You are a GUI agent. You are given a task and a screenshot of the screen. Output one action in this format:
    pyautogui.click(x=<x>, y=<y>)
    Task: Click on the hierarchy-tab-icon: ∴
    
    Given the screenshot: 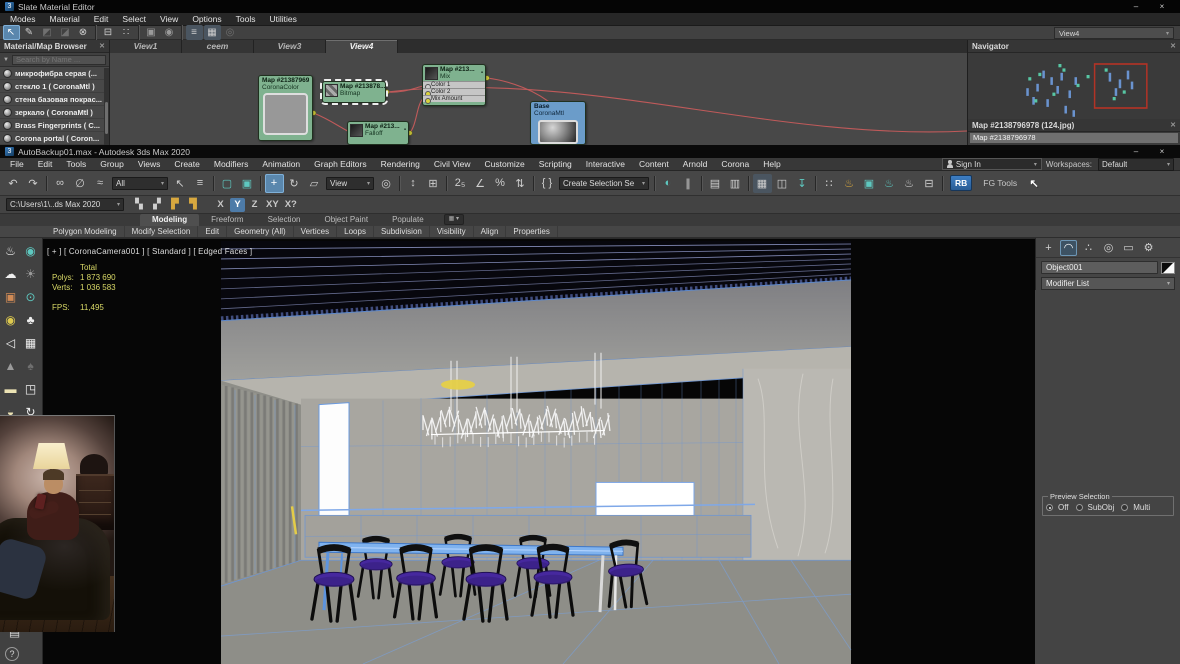 What is the action you would take?
    pyautogui.click(x=1088, y=248)
    